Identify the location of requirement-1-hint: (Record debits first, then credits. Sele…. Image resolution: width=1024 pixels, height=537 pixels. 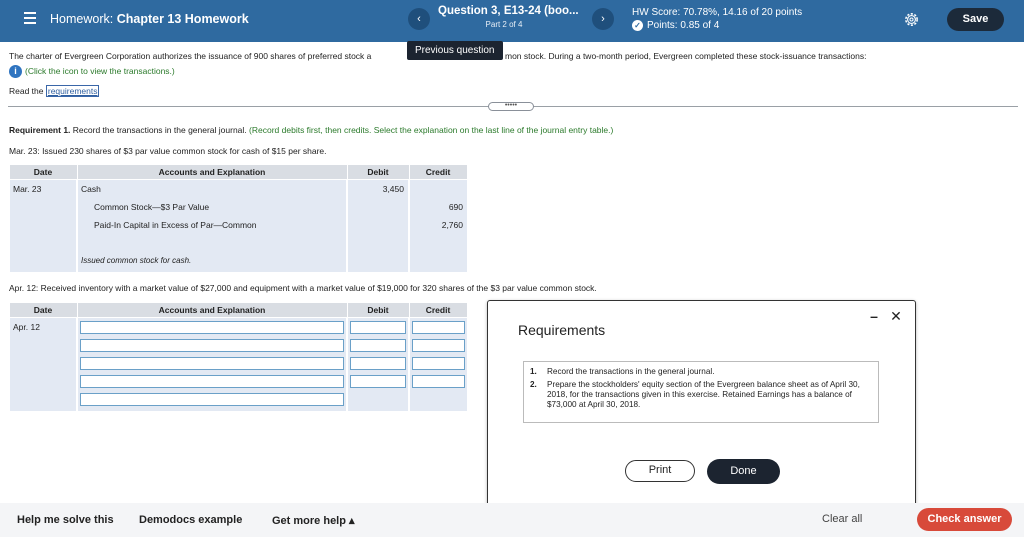
(431, 130).